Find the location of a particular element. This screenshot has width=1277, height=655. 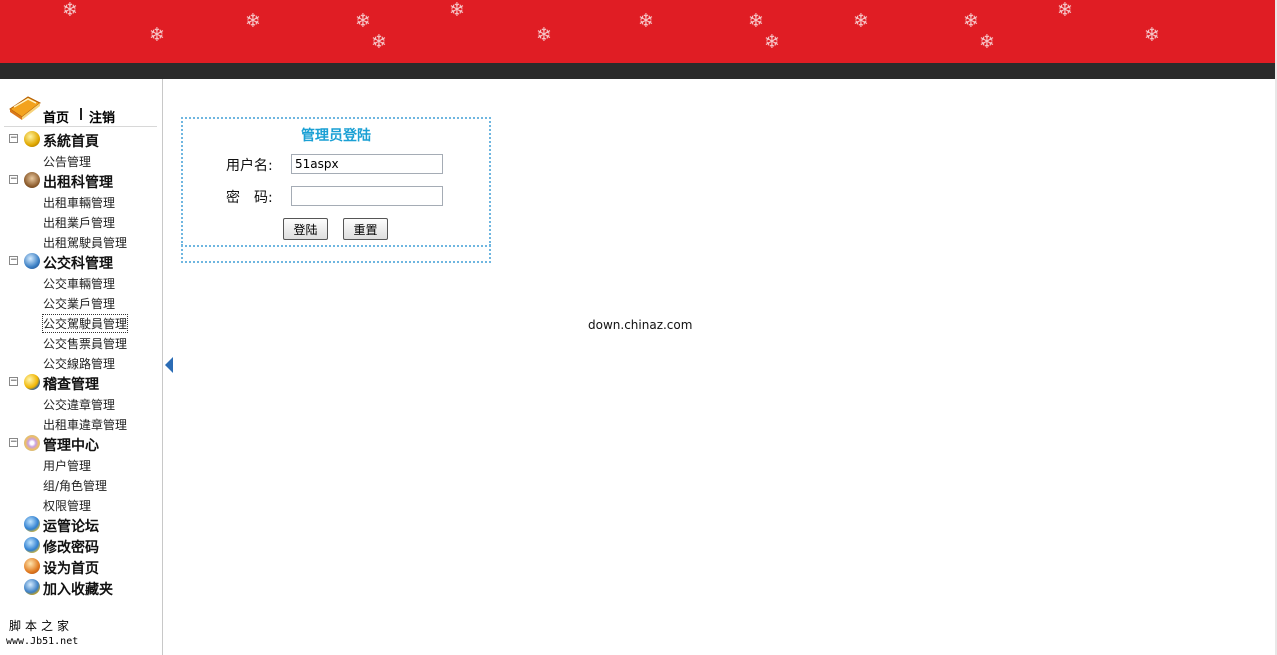

owl-icon is located at coordinates (32, 180).